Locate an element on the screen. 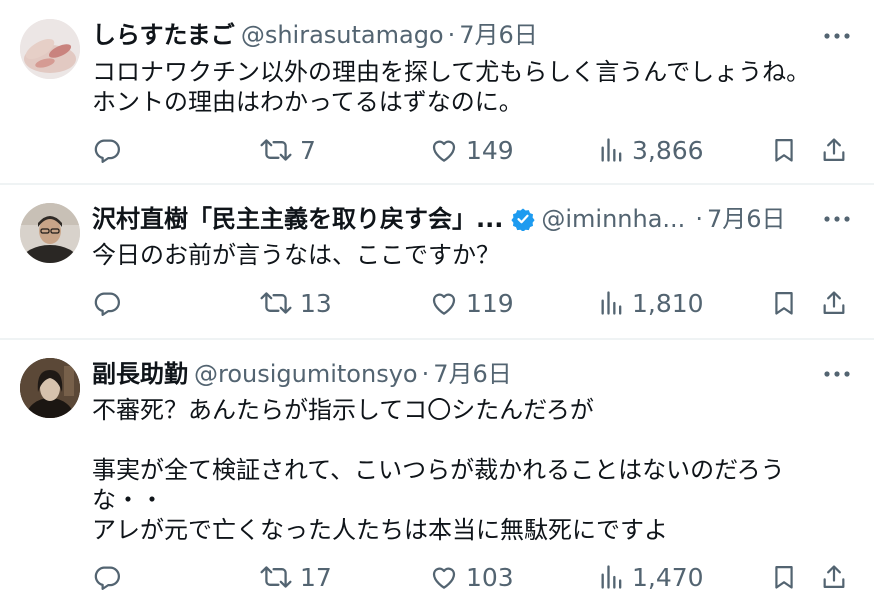 This screenshot has width=874, height=604. verified-icon is located at coordinates (523, 219).